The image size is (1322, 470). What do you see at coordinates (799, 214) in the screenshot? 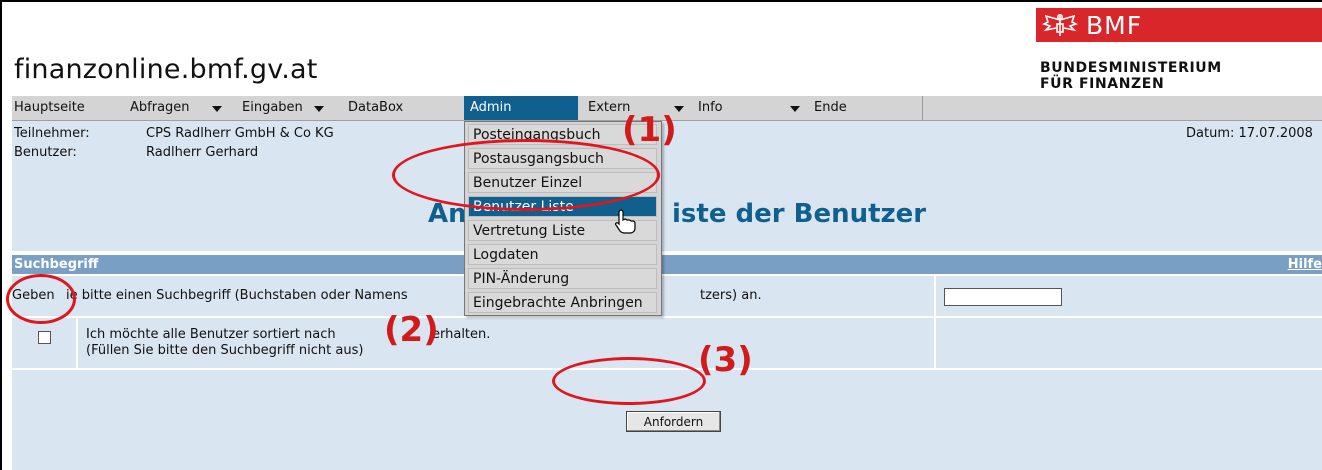
I see `page-title-end: iste der Benutzer` at bounding box center [799, 214].